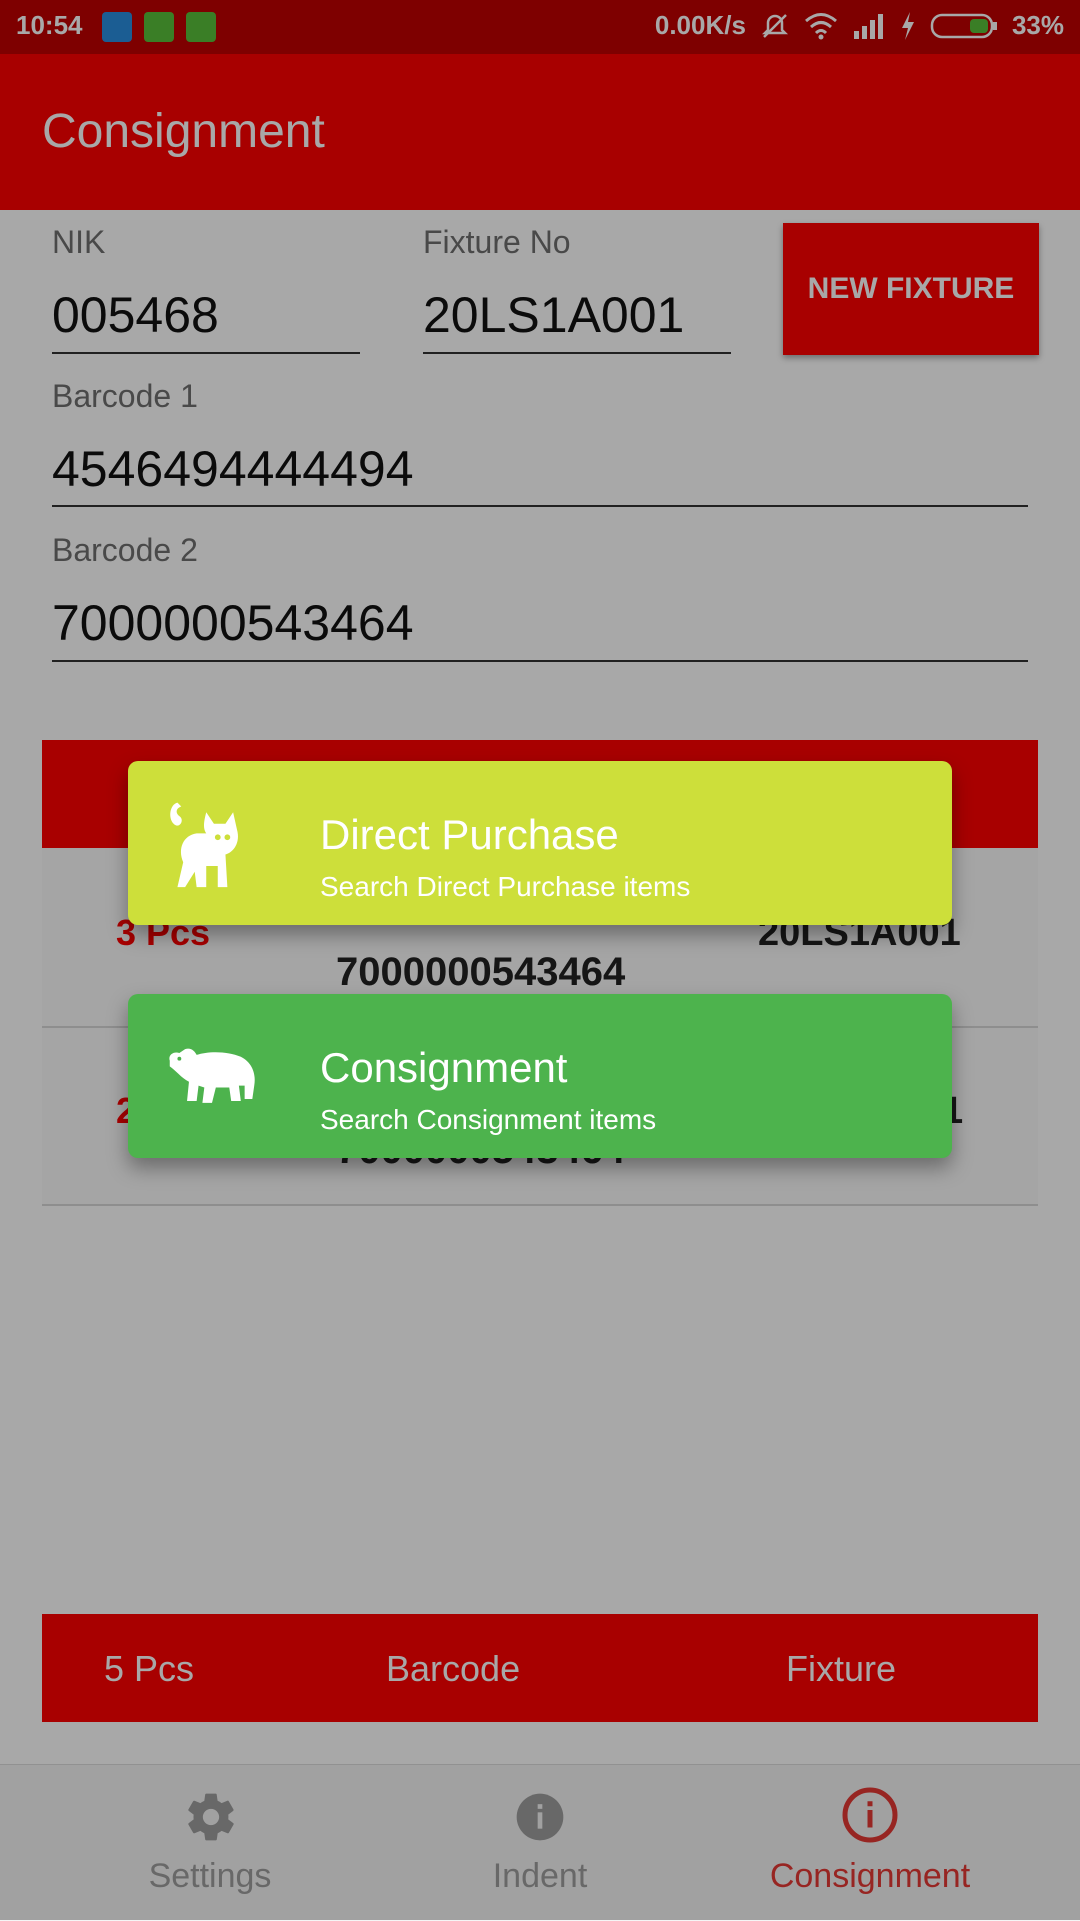 Image resolution: width=1080 pixels, height=1921 pixels. I want to click on direct-purchase-title: Direct Purchase, so click(469, 834).